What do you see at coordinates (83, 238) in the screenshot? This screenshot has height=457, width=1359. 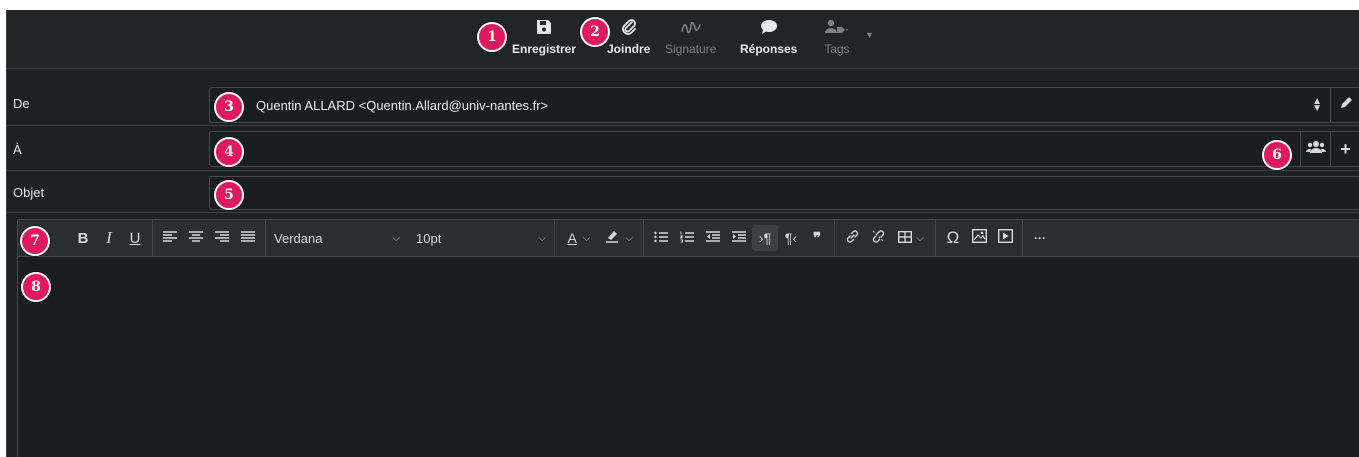 I see `bold-button: B` at bounding box center [83, 238].